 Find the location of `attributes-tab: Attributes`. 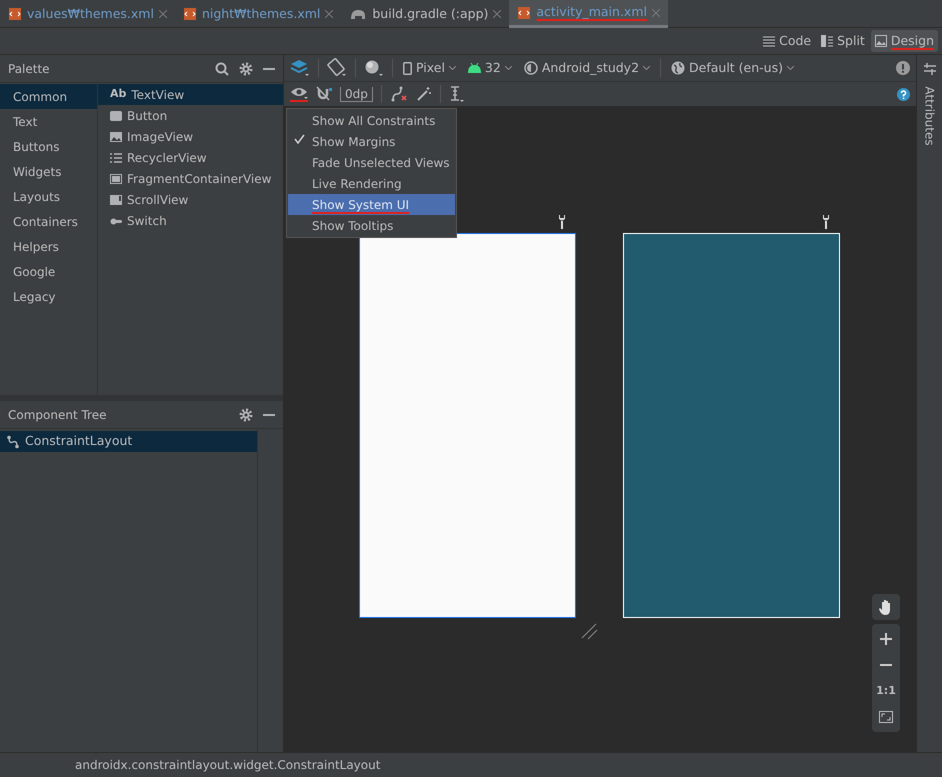

attributes-tab: Attributes is located at coordinates (929, 116).